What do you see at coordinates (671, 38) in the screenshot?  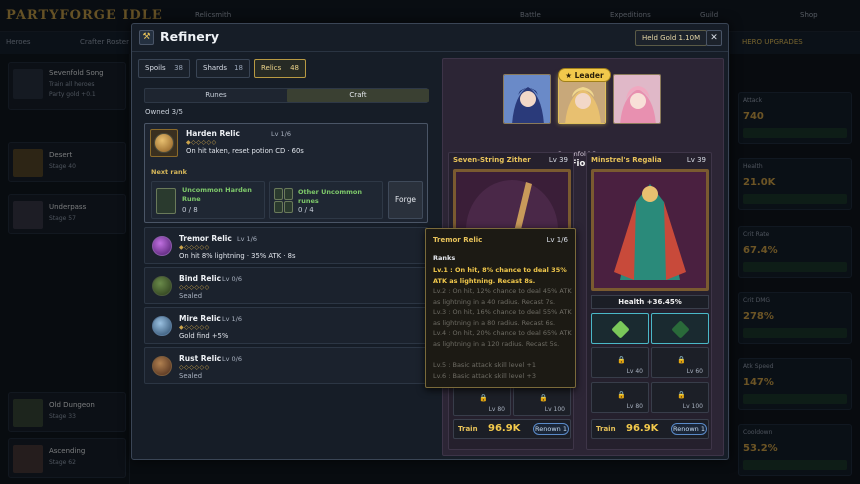 I see `held-gold-badge: Held Gold 1.10M` at bounding box center [671, 38].